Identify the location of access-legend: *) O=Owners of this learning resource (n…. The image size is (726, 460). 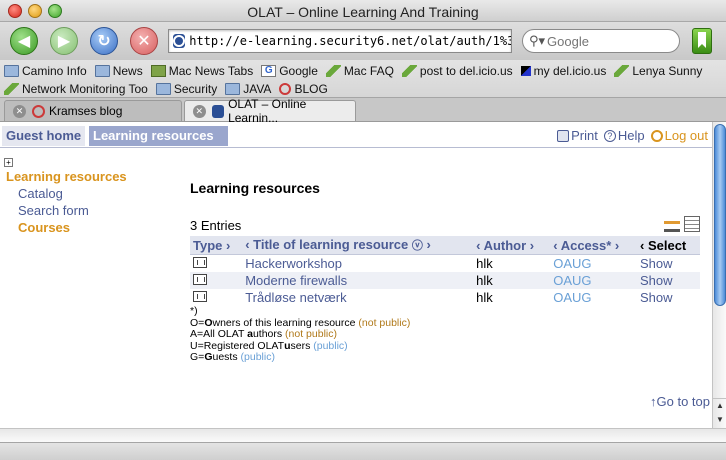
(300, 334).